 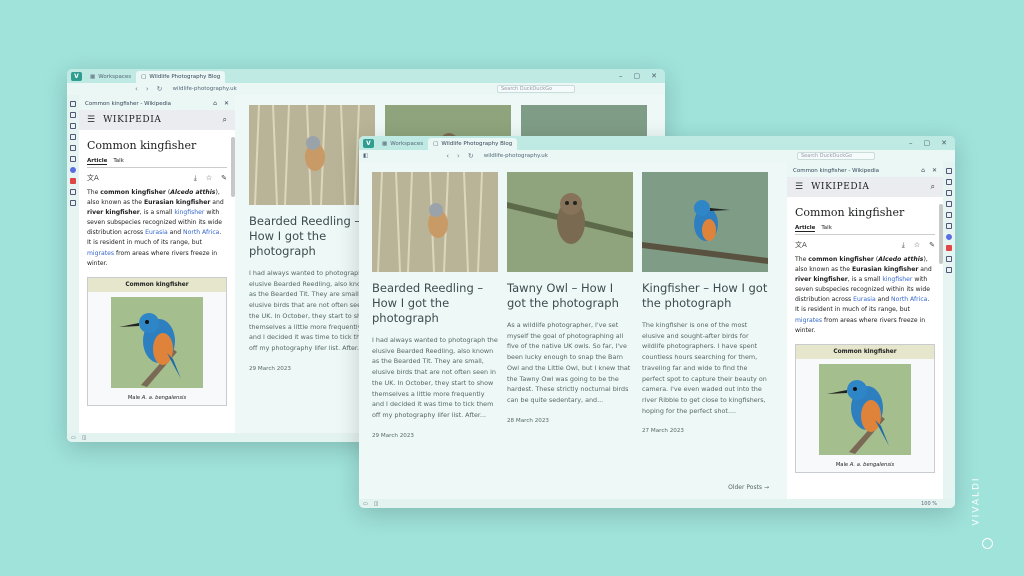 What do you see at coordinates (365, 156) in the screenshot?
I see `panel-toggle-icon: ◧` at bounding box center [365, 156].